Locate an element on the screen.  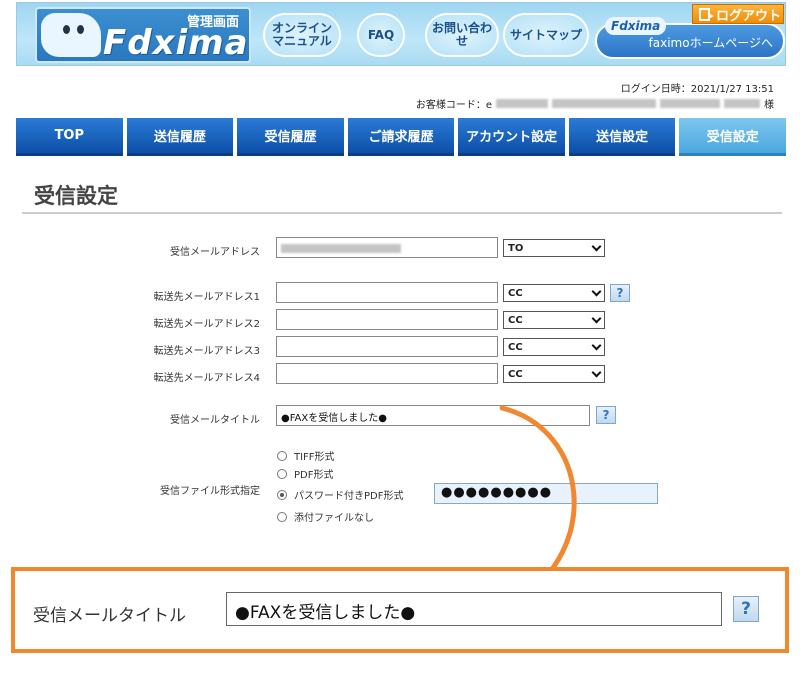
faximo-homepage-link: Fdxima faximoホームページへ is located at coordinates (690, 38).